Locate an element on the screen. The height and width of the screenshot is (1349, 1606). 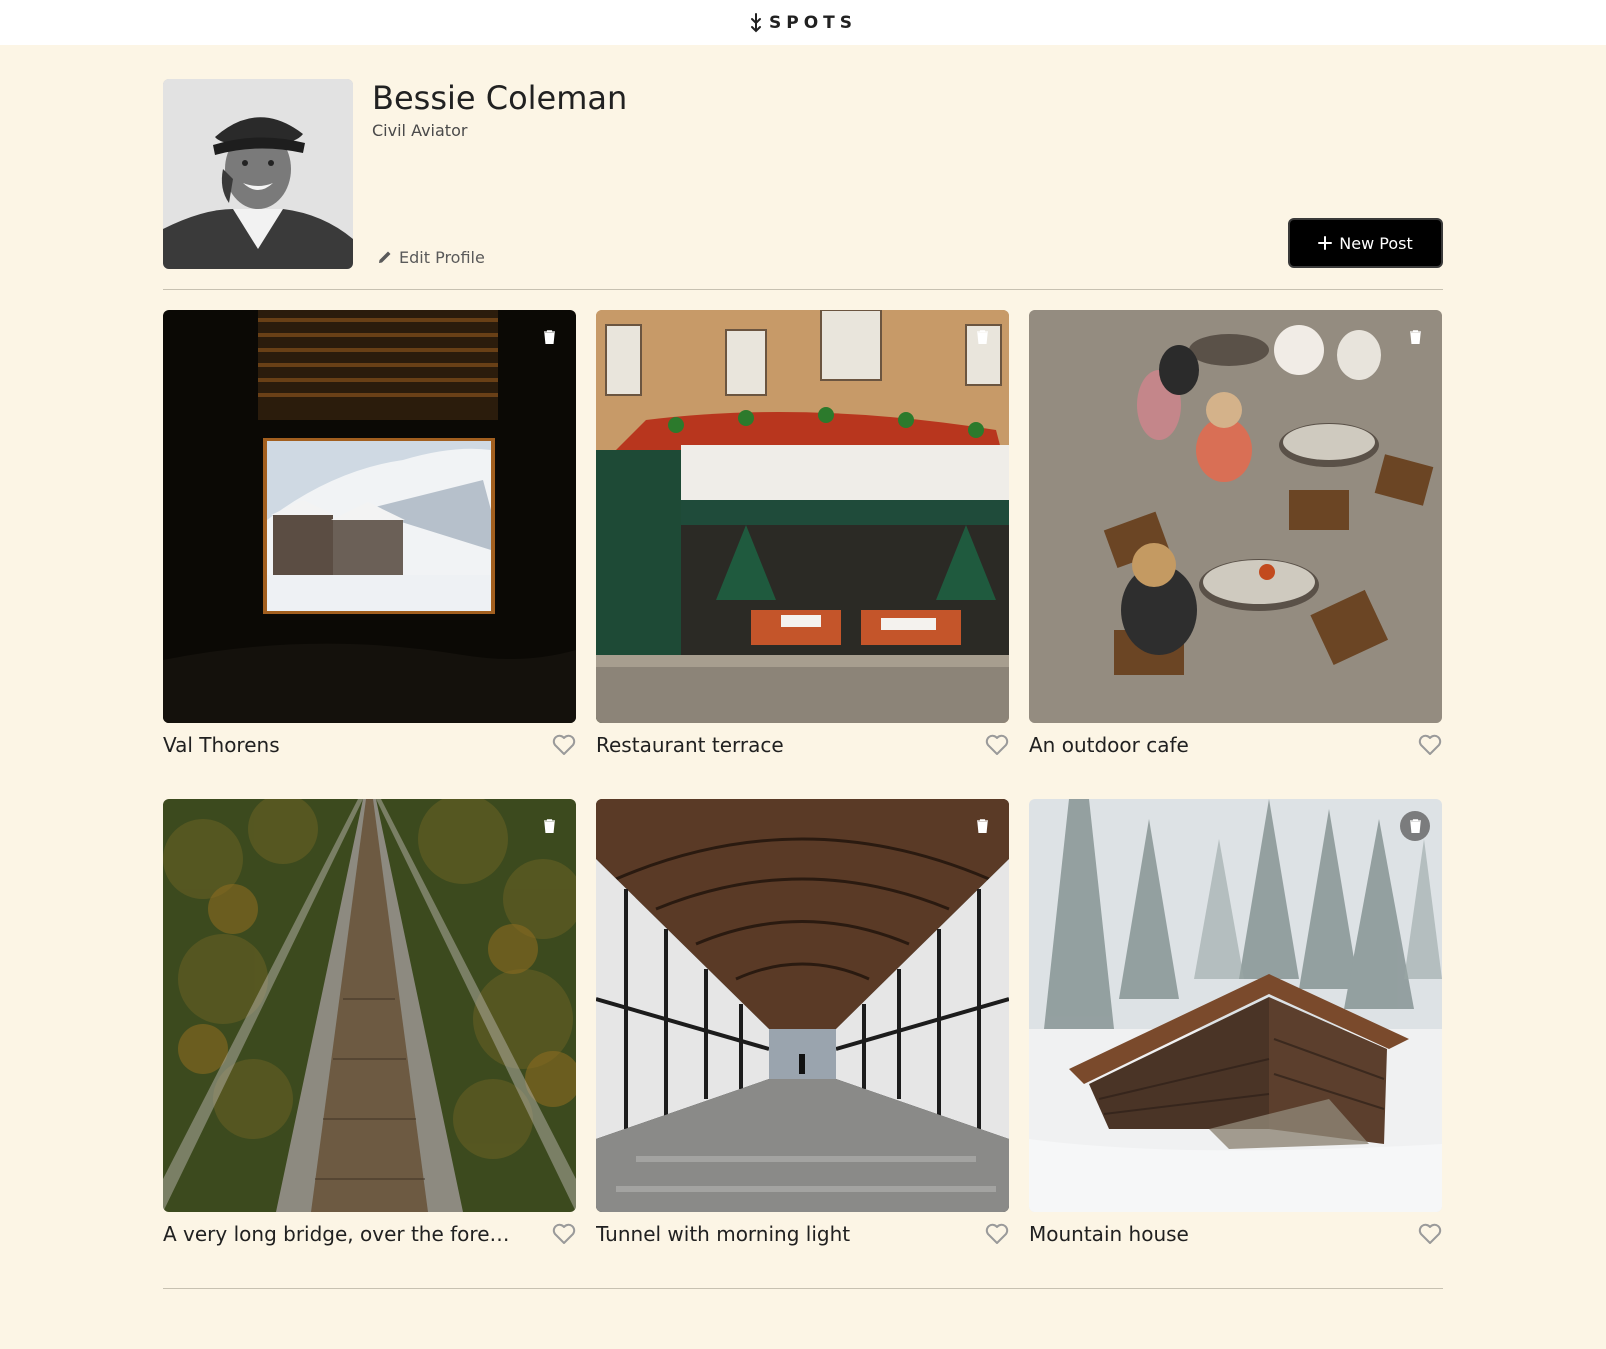
logo-icon is located at coordinates (756, 22).